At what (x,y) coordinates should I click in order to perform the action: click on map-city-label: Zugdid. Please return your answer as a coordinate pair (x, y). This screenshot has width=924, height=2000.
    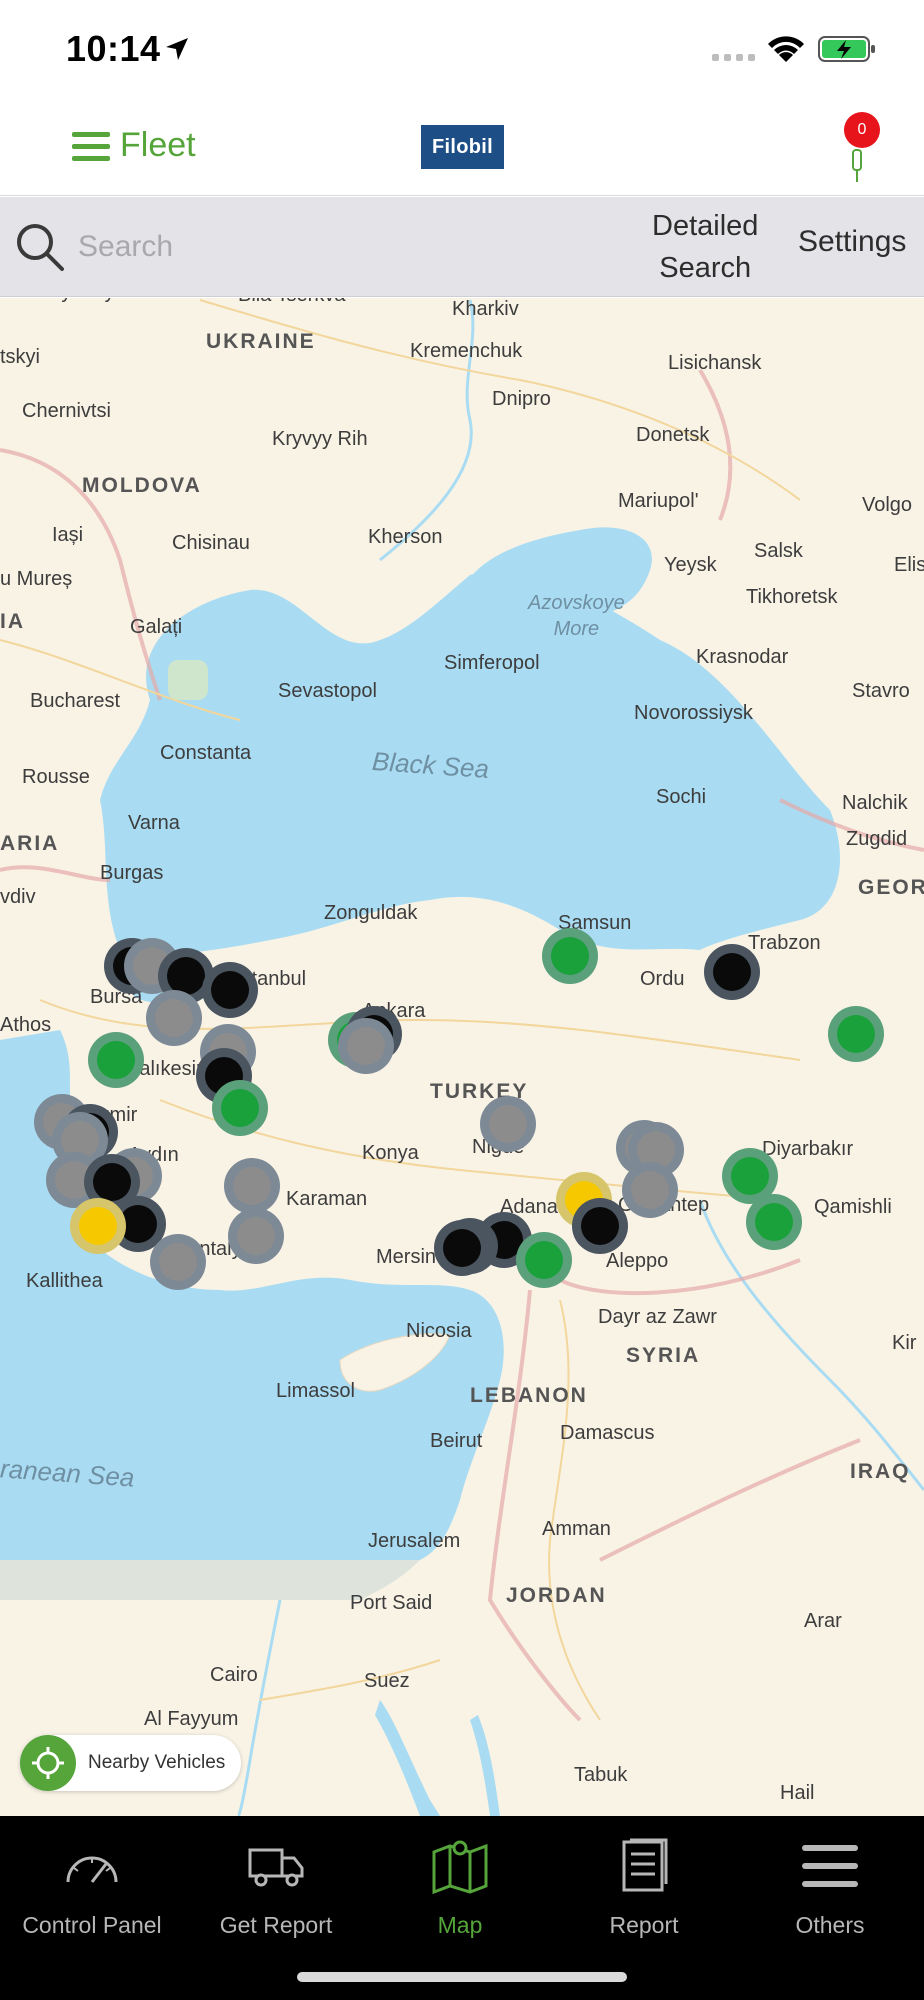
    Looking at the image, I should click on (877, 839).